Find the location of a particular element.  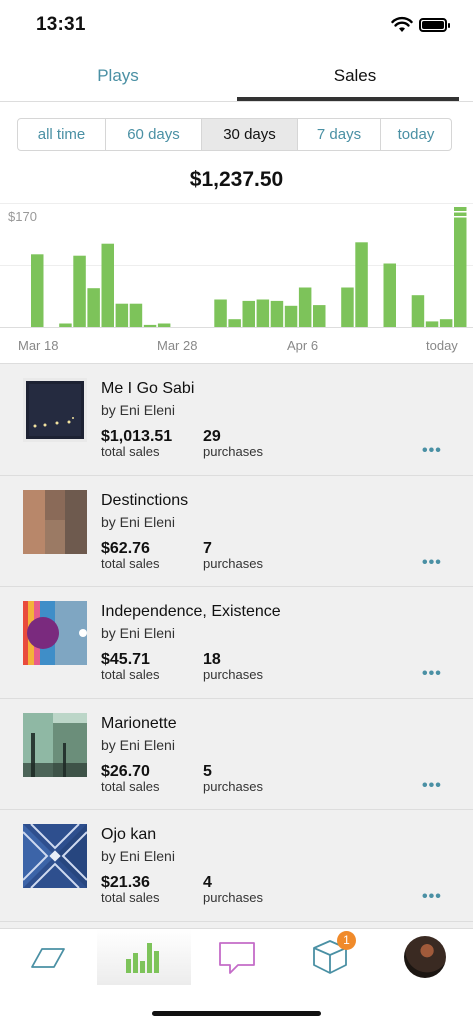

active-tab-indicator is located at coordinates (348, 99).